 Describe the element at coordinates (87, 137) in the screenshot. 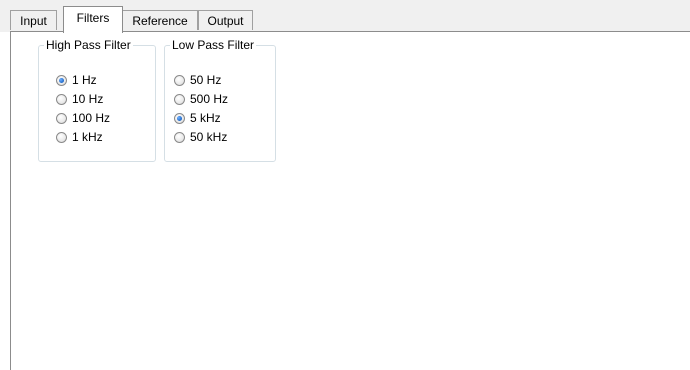

I see `radio-label: 1 kHz` at that location.